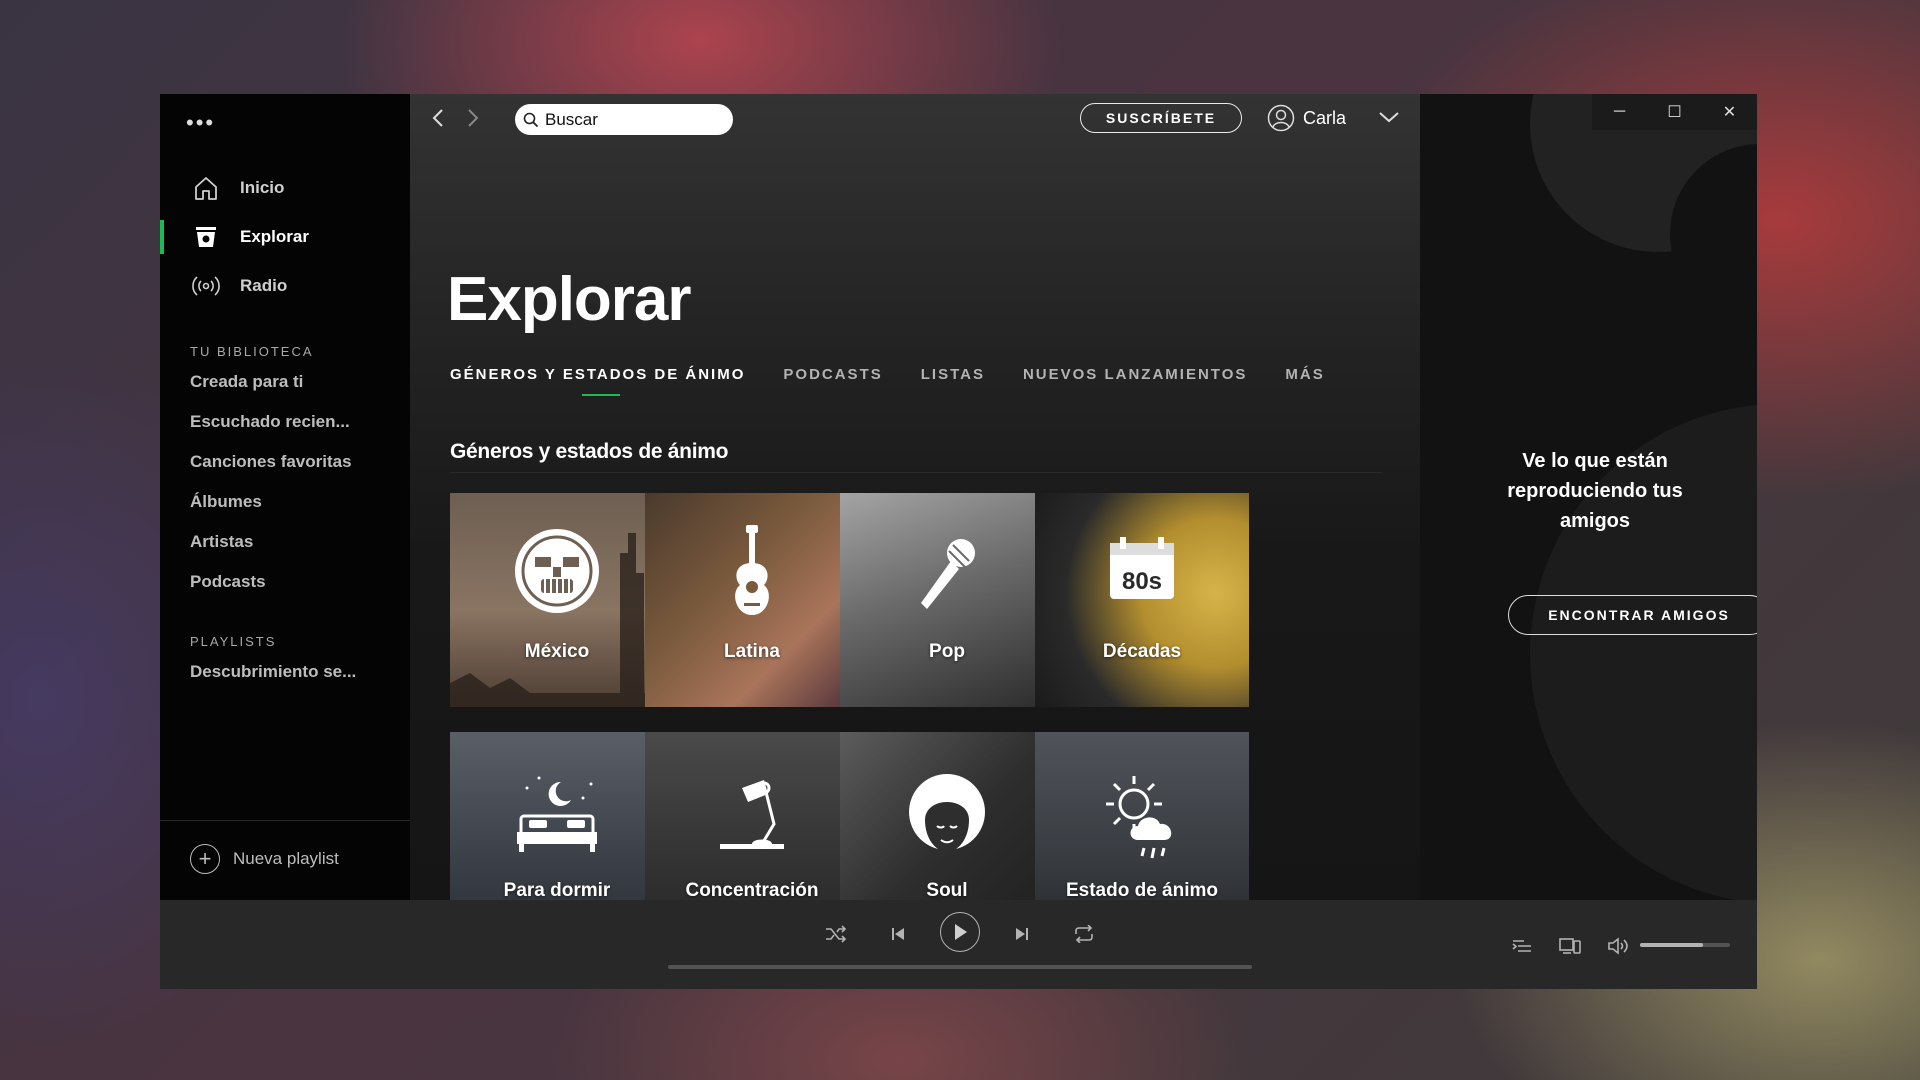  I want to click on page-title: Explorar, so click(569, 299).